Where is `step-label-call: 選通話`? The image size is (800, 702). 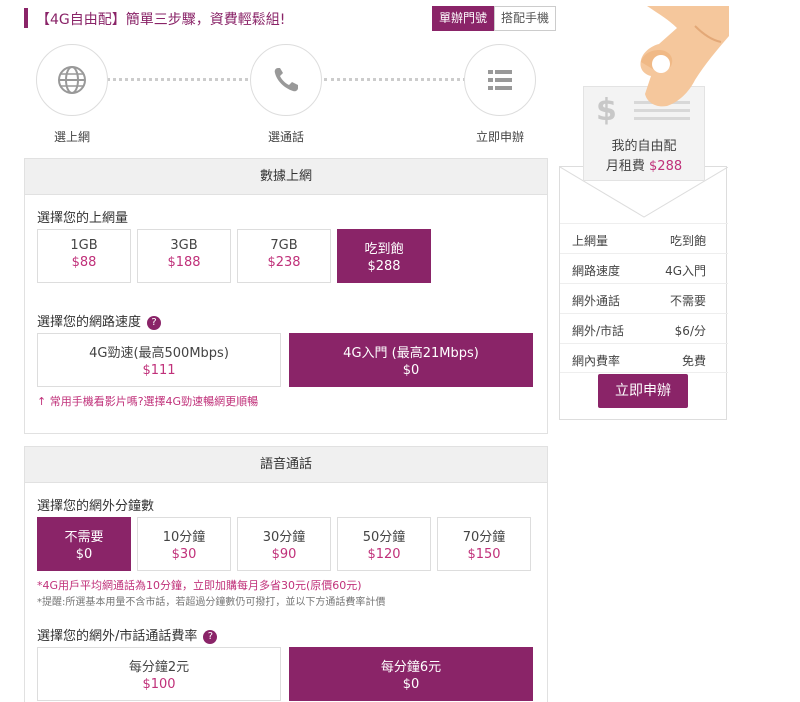
step-label-call: 選通話 is located at coordinates (285, 137).